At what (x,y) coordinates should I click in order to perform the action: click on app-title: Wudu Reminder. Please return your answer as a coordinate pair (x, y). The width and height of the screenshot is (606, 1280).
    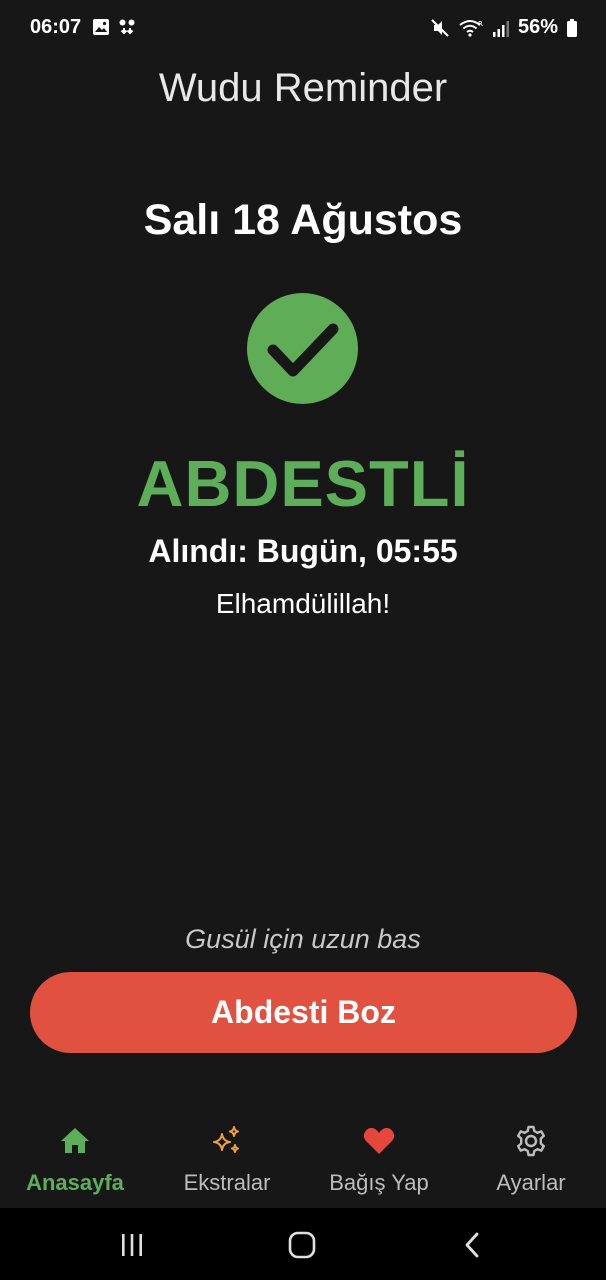
    Looking at the image, I should click on (303, 88).